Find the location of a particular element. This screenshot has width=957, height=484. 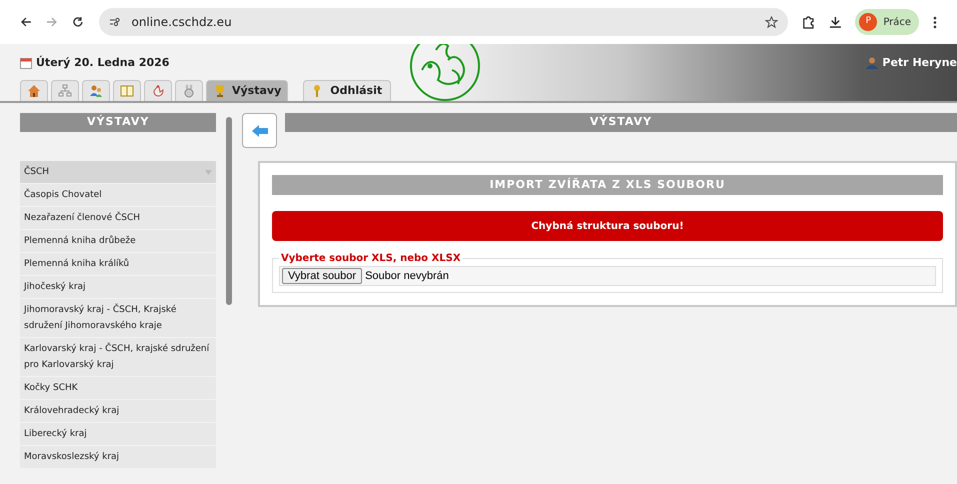

sitemap-icon is located at coordinates (65, 91).